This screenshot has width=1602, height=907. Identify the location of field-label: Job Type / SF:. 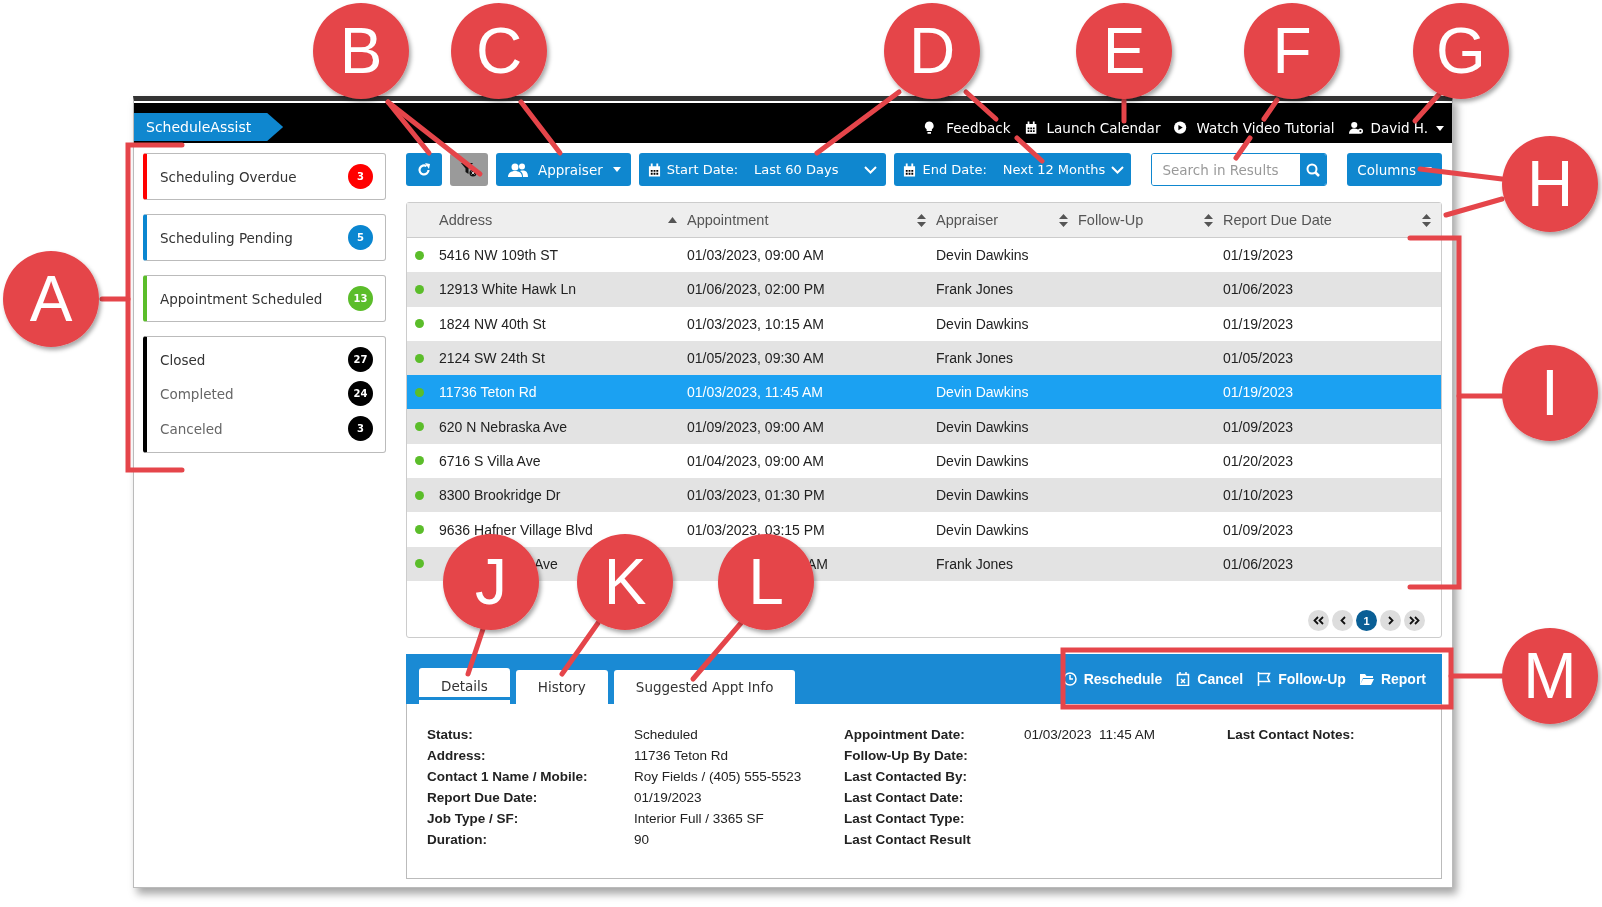
(473, 819).